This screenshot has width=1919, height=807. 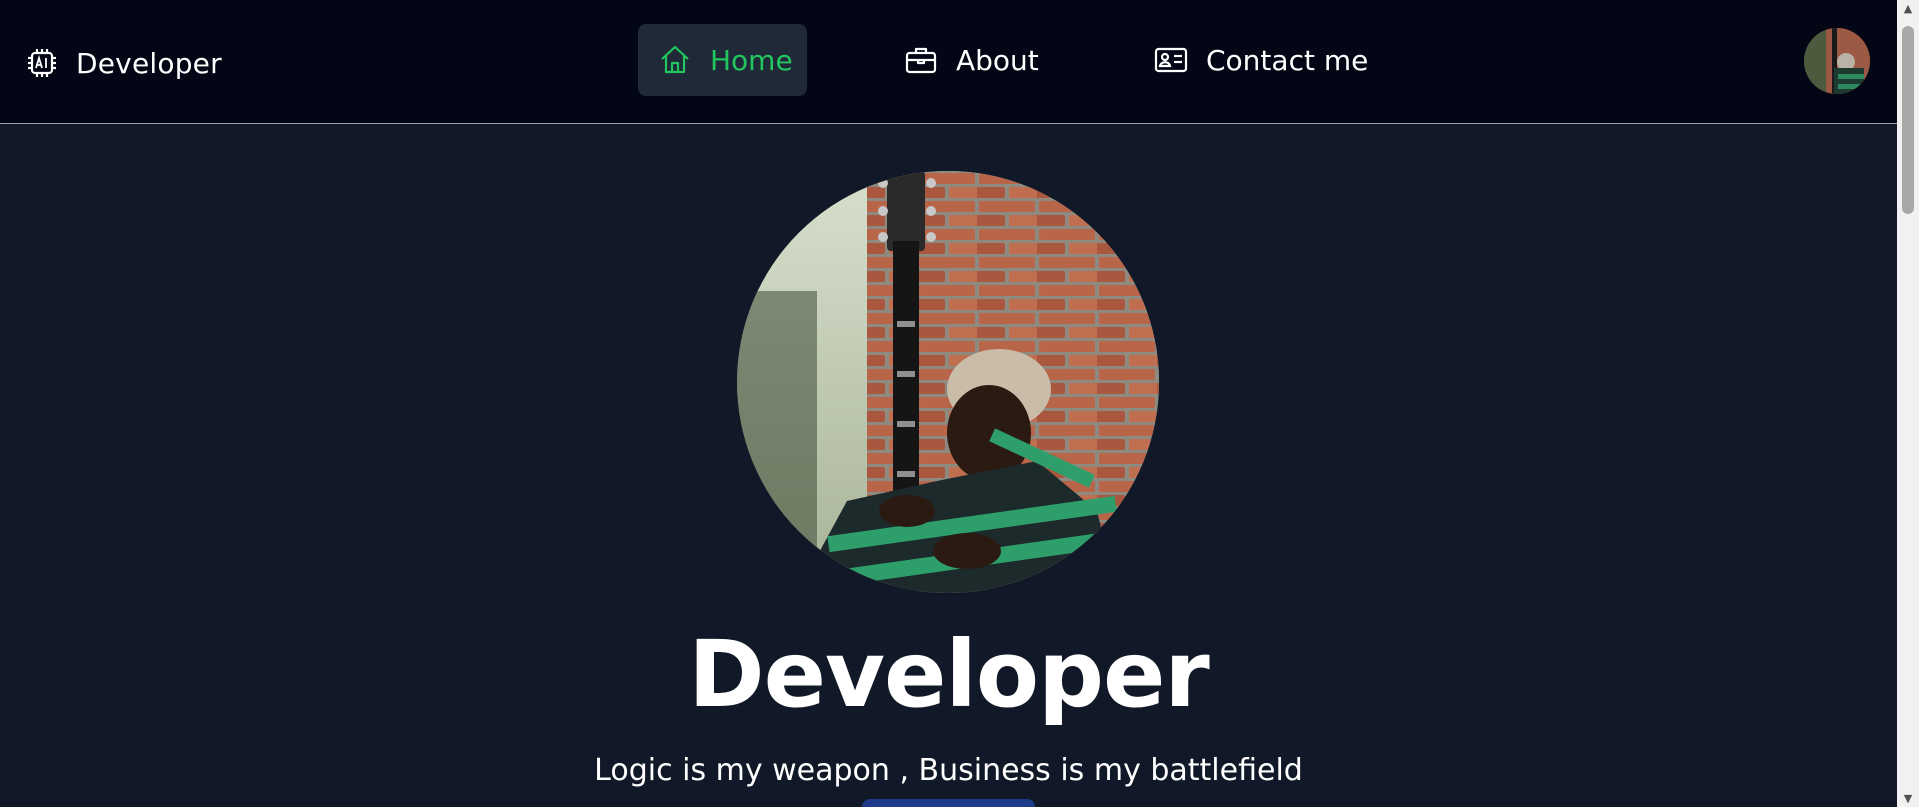 I want to click on nav-home: Home, so click(x=722, y=60).